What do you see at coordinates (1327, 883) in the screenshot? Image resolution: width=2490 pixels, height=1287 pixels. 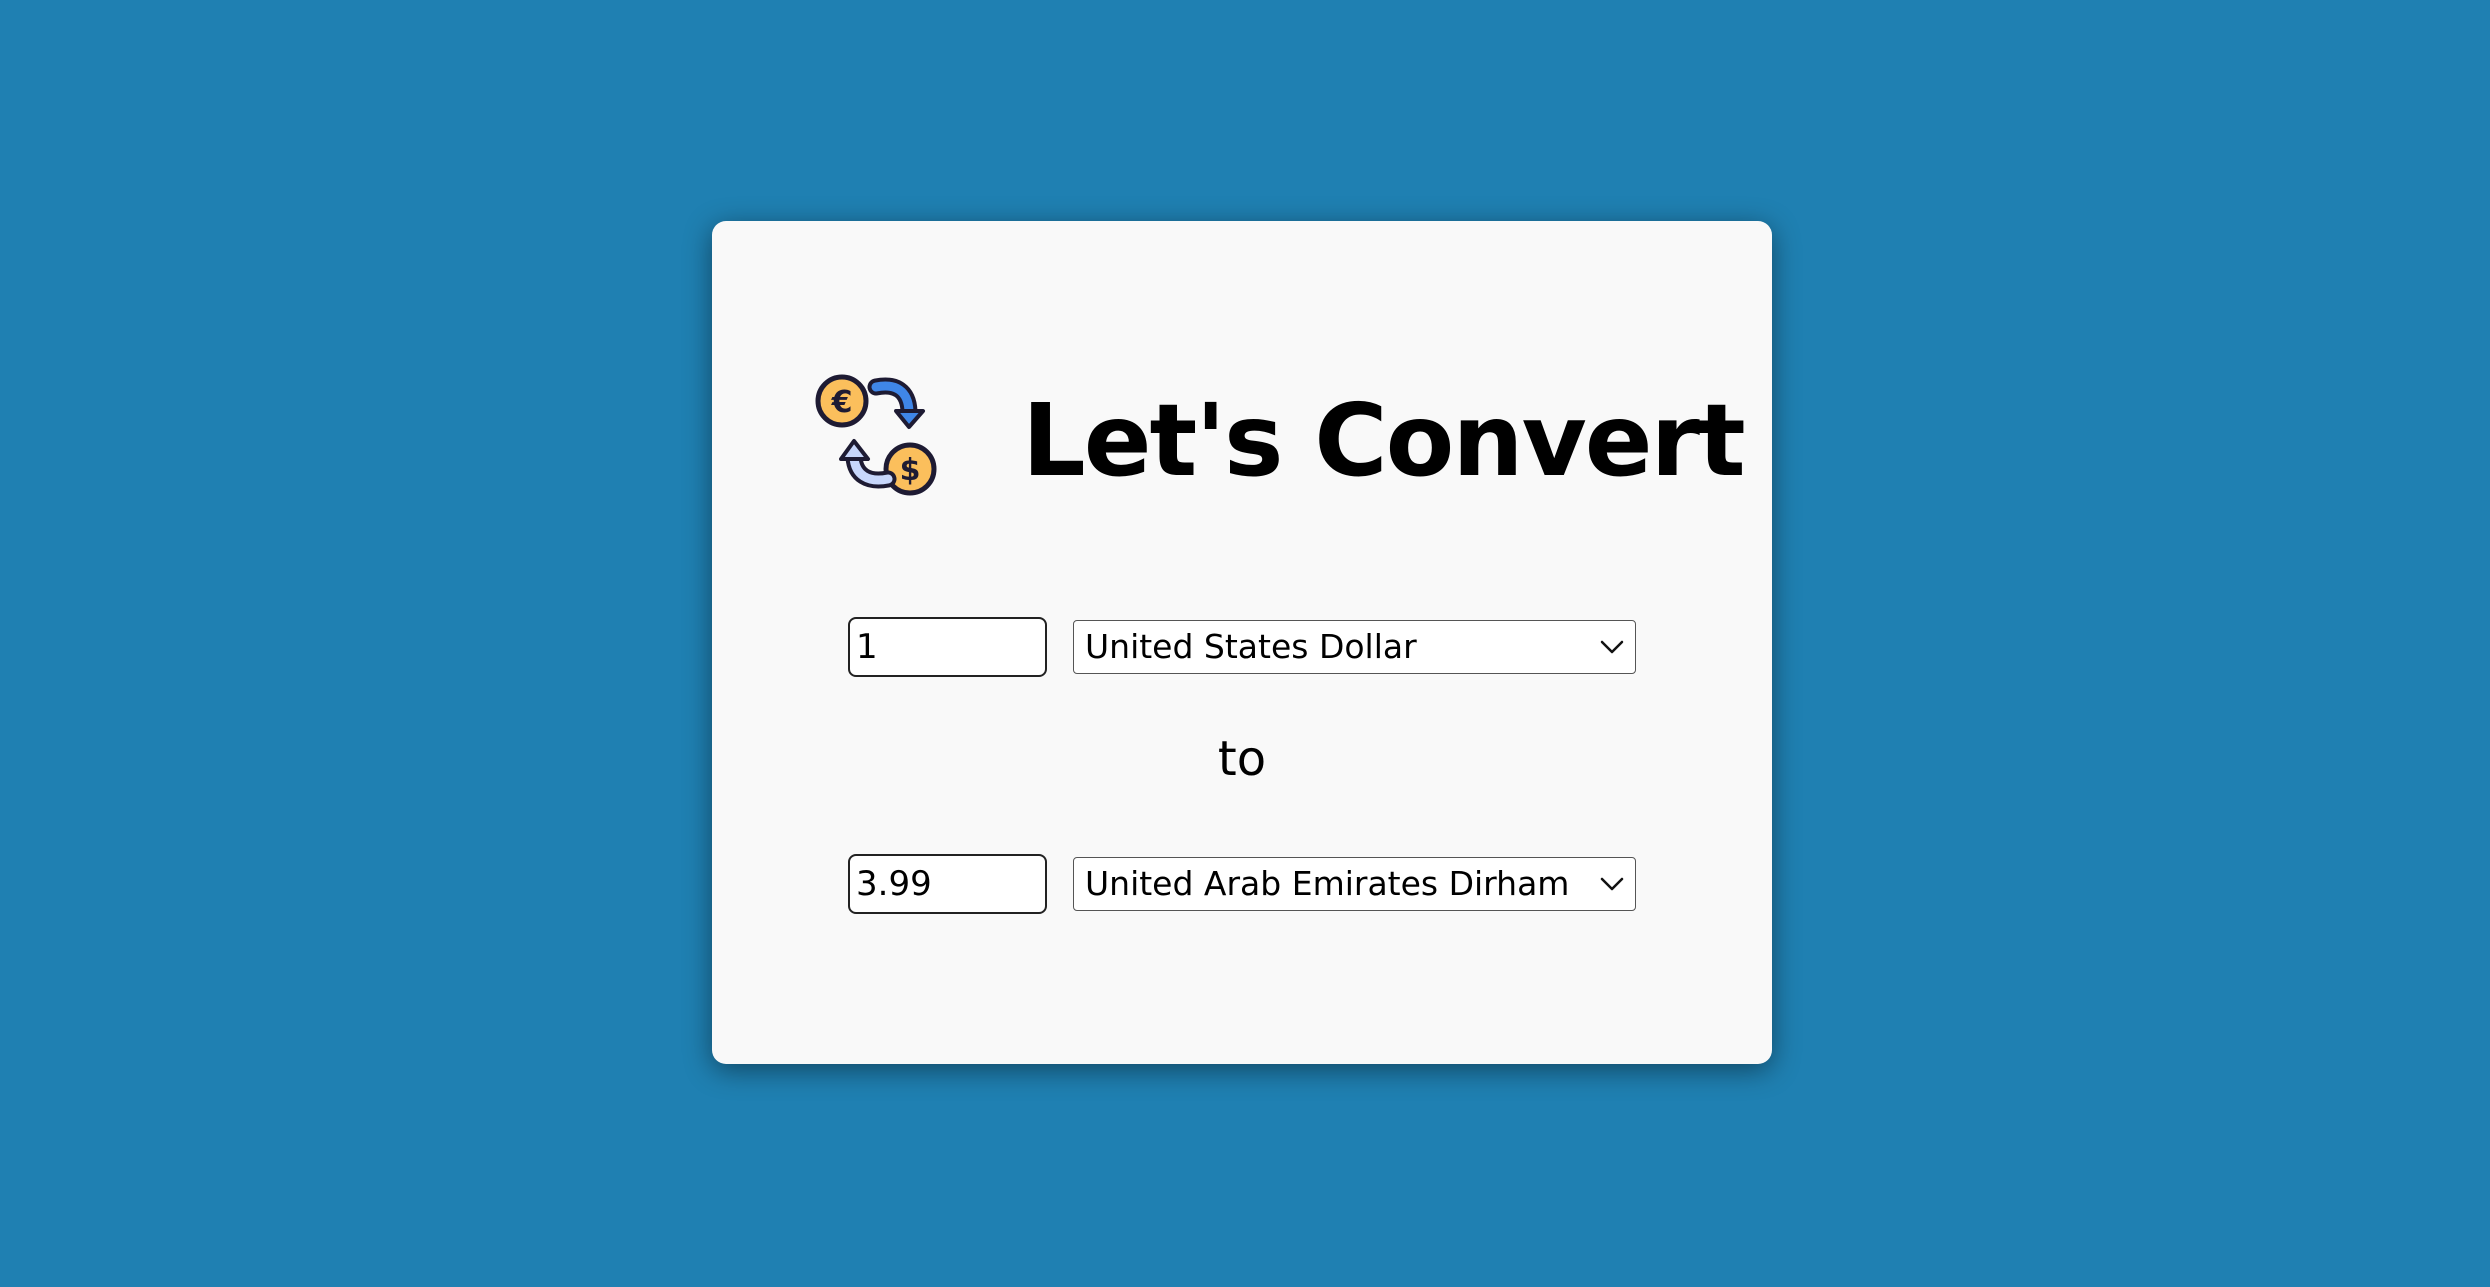 I see `to-currency-label: United Arab Emirates Dirham` at bounding box center [1327, 883].